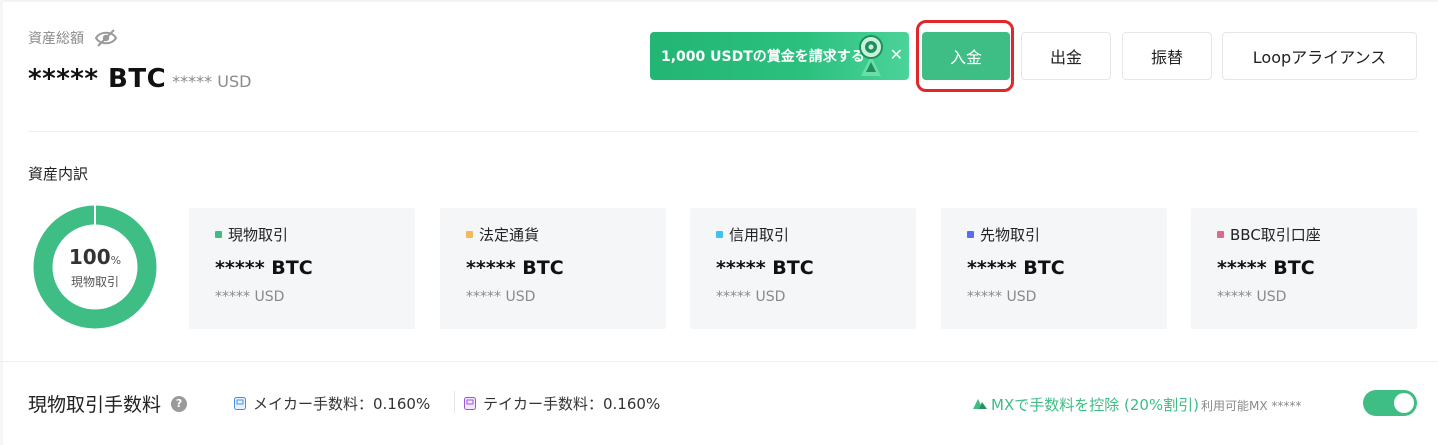 The height and width of the screenshot is (445, 1438). Describe the element at coordinates (240, 403) in the screenshot. I see `maker-icon` at that location.